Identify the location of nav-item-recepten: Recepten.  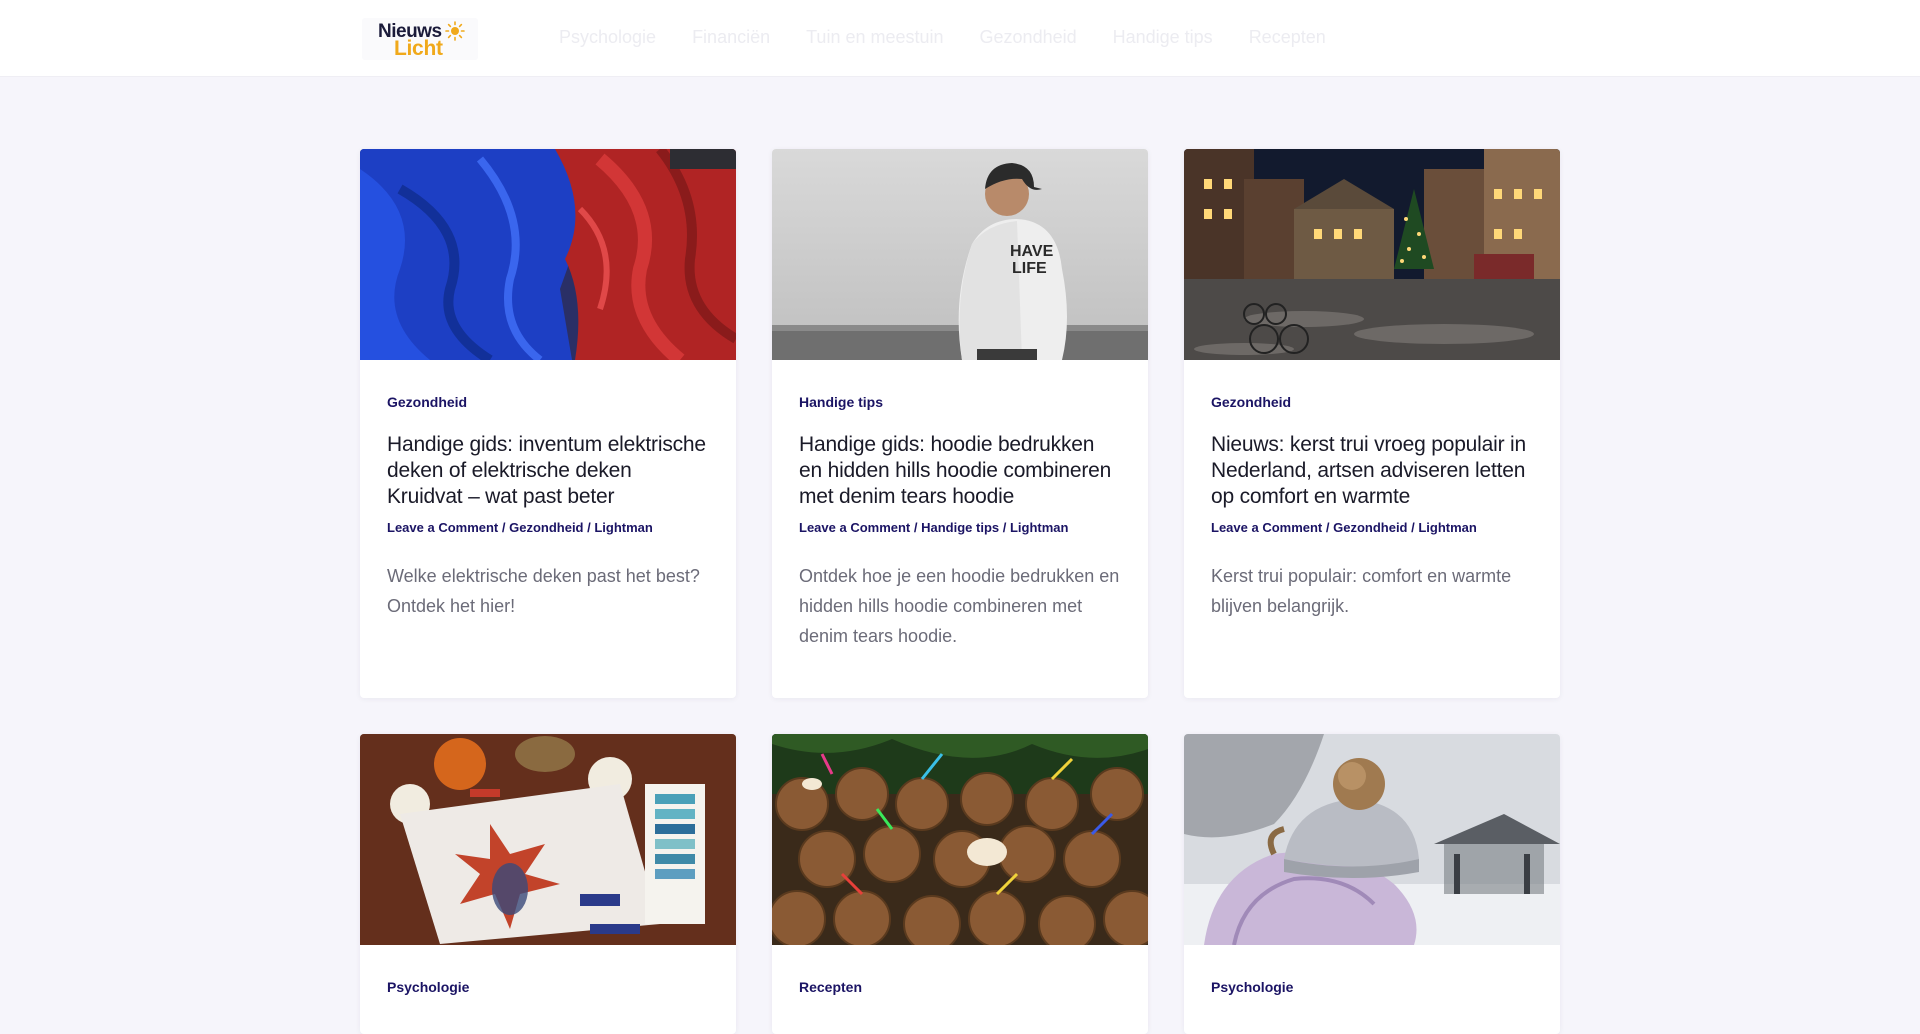
(1287, 39).